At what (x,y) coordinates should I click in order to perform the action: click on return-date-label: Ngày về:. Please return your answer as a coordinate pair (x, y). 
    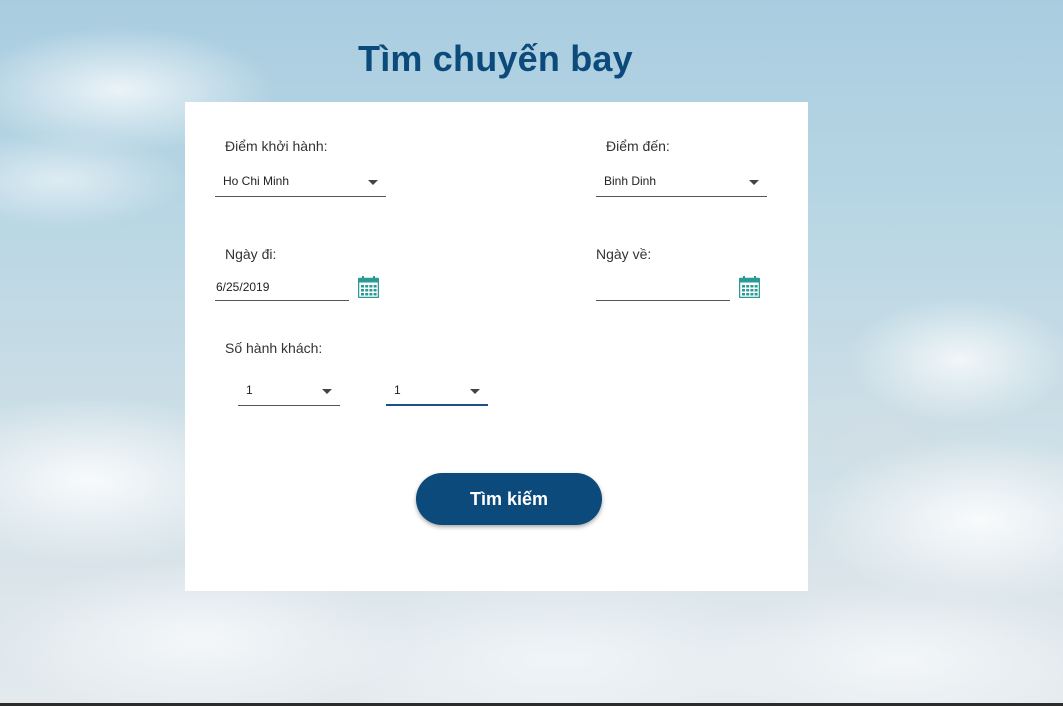
    Looking at the image, I should click on (624, 254).